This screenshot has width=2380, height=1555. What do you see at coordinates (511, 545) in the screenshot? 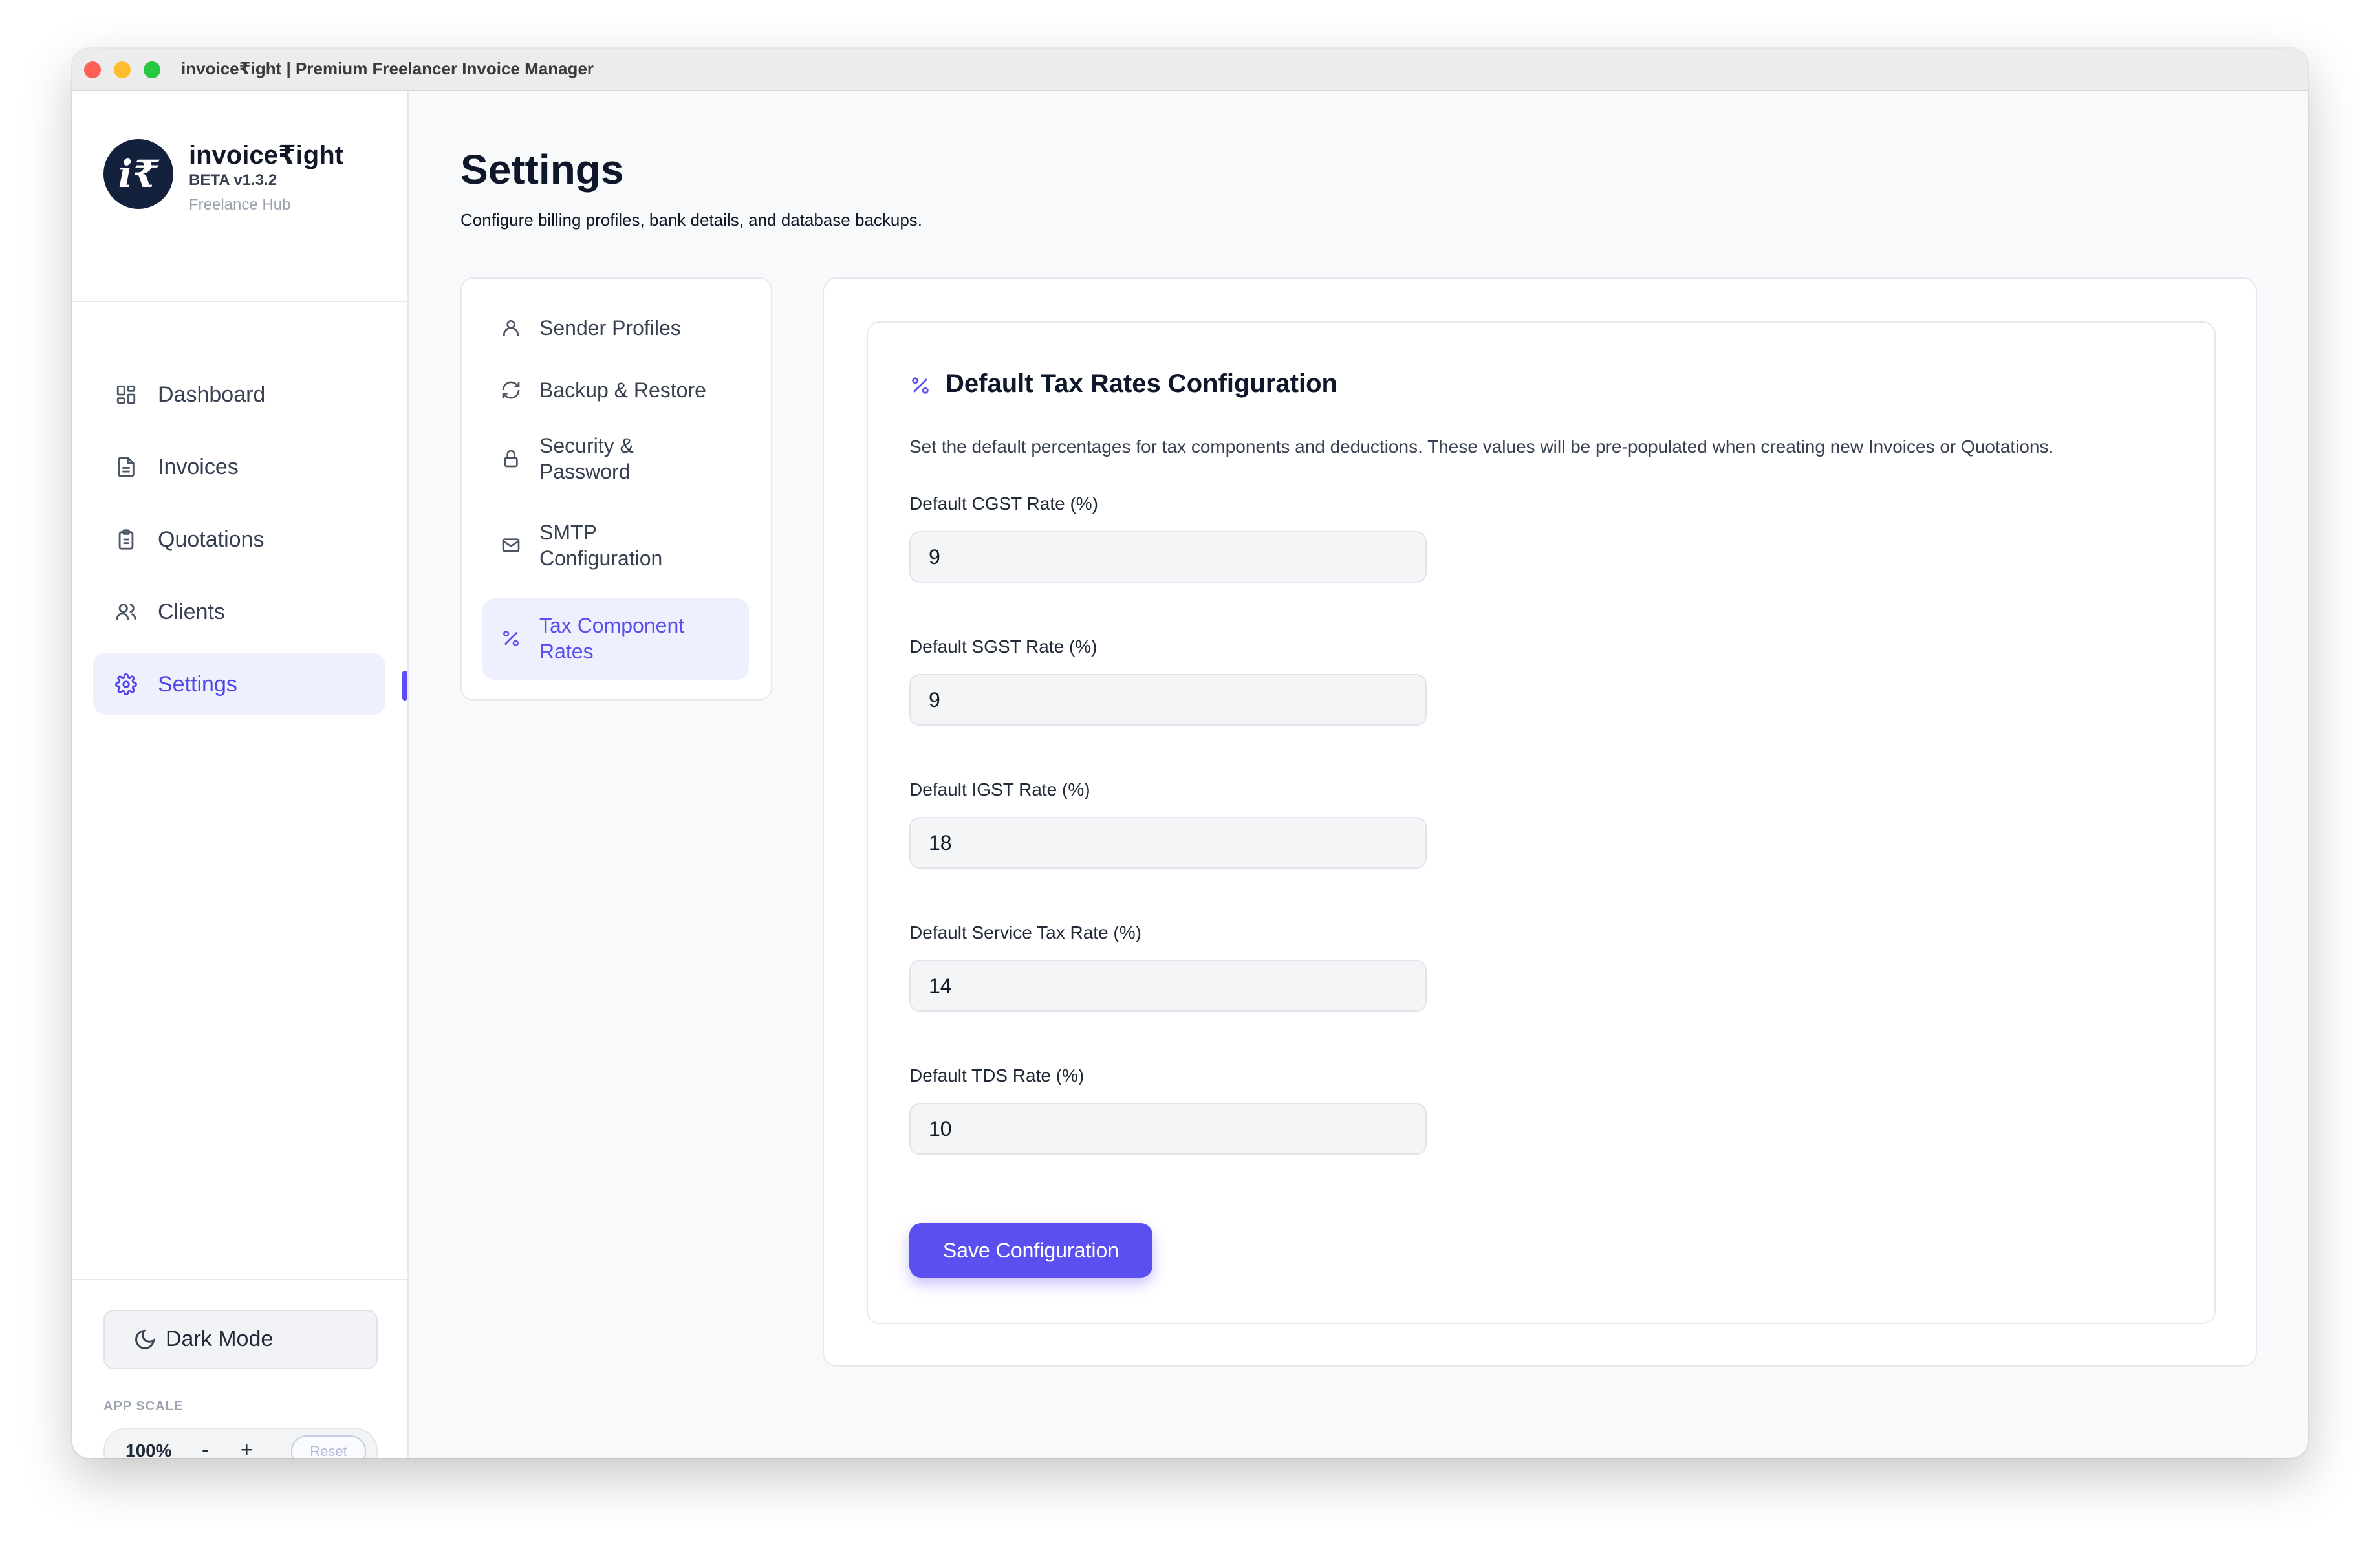
I see `mail-icon` at bounding box center [511, 545].